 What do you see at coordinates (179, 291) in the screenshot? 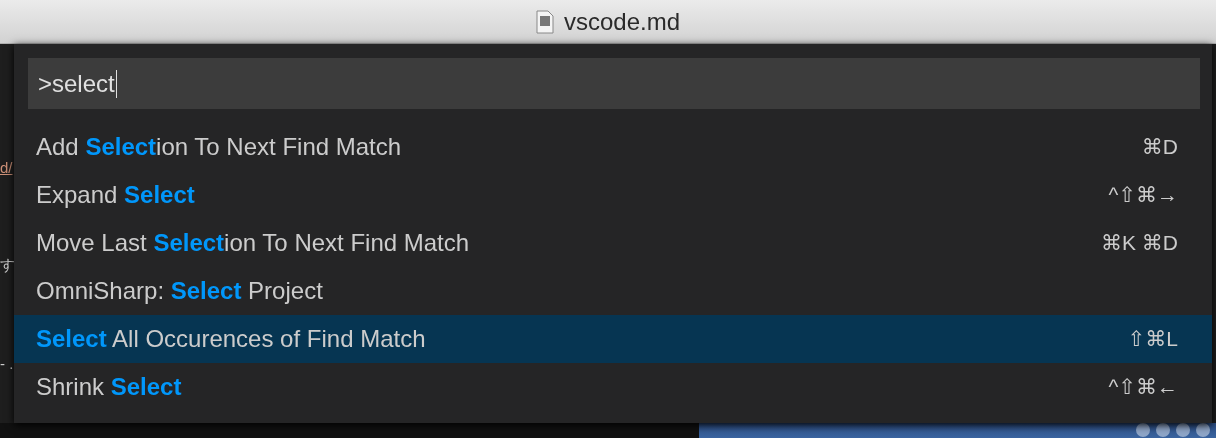
I see `command-label: OmniSharp: Select Project` at bounding box center [179, 291].